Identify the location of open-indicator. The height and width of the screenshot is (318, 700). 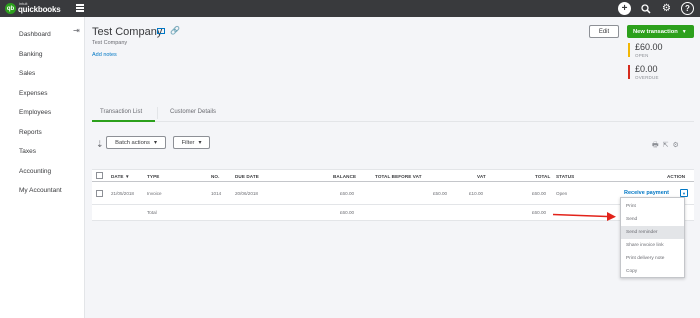
(629, 50).